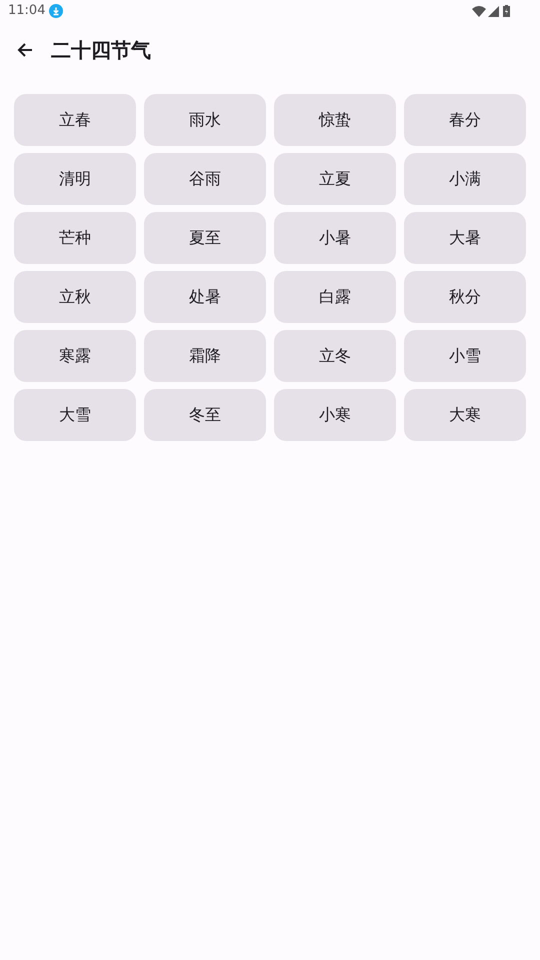 The height and width of the screenshot is (960, 540). What do you see at coordinates (465, 356) in the screenshot?
I see `solar-term-button: 小雪` at bounding box center [465, 356].